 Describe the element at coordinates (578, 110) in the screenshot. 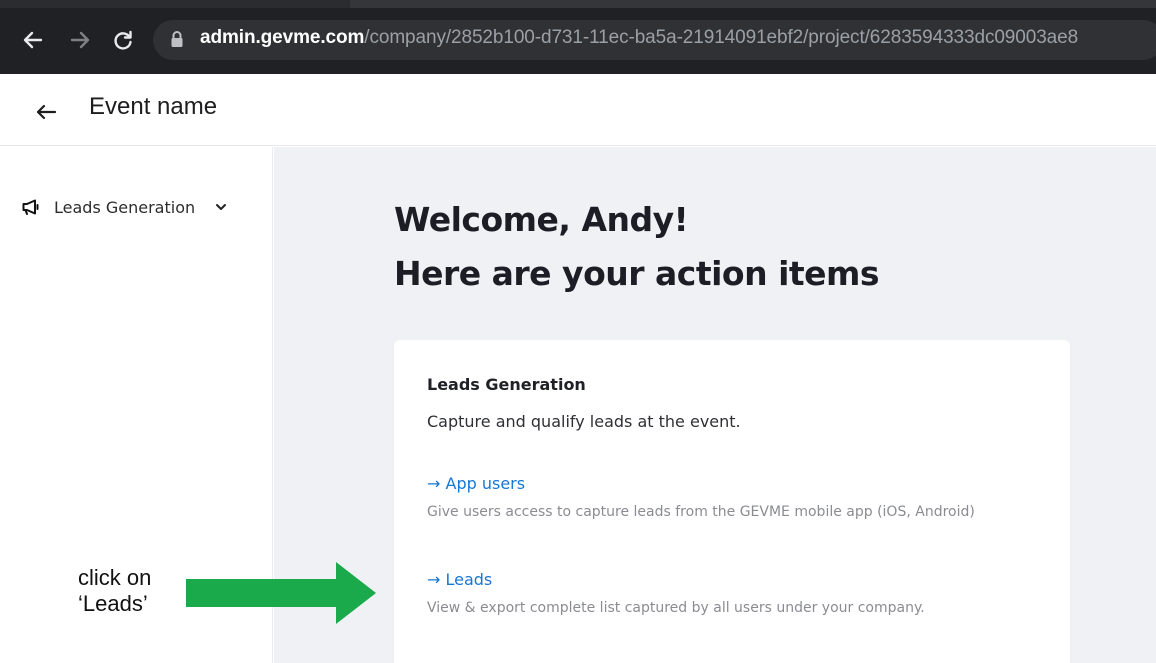

I see `app-header: Event name` at that location.